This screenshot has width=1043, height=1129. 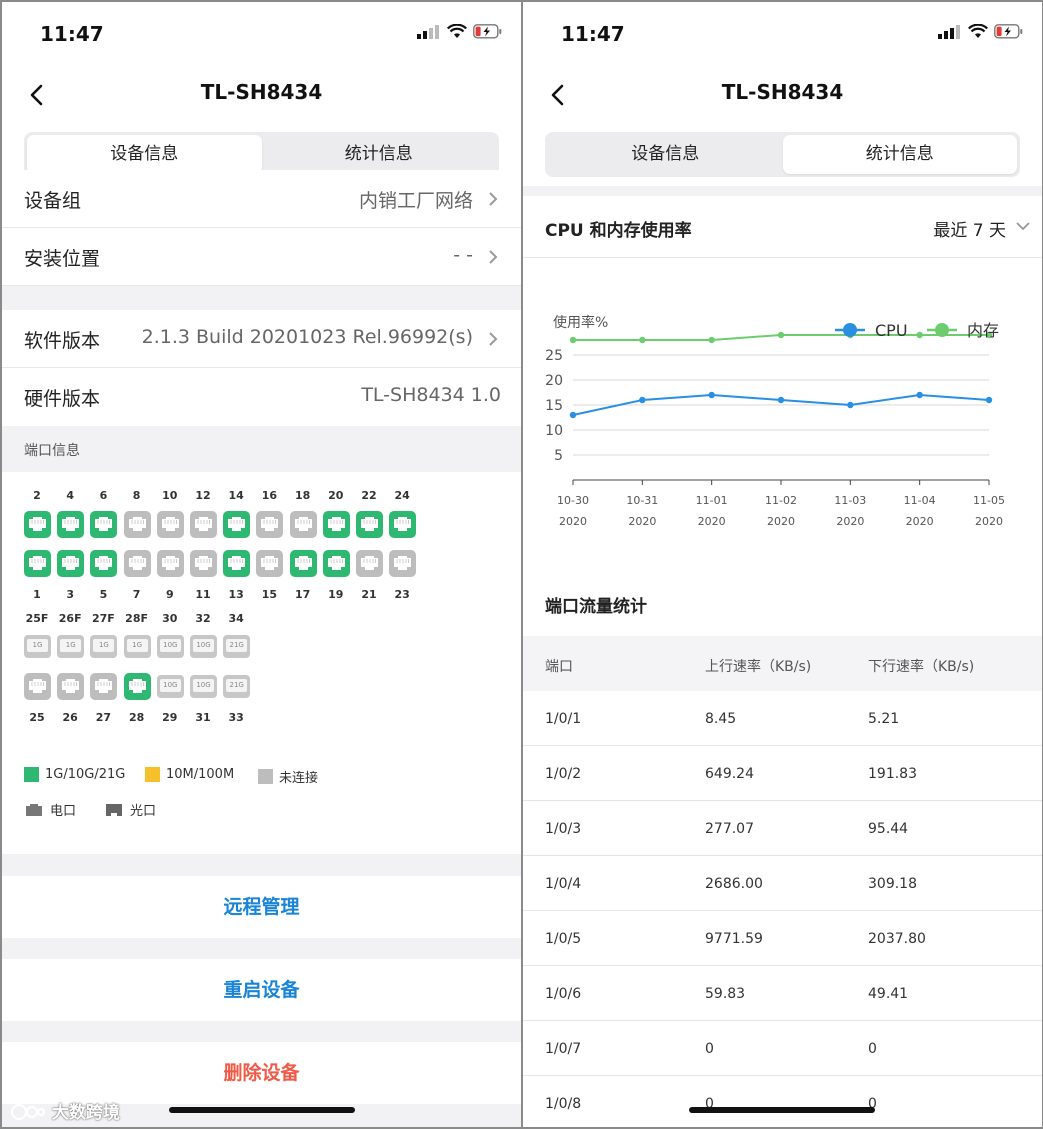 What do you see at coordinates (72, 34) in the screenshot?
I see `status-time: 11:47` at bounding box center [72, 34].